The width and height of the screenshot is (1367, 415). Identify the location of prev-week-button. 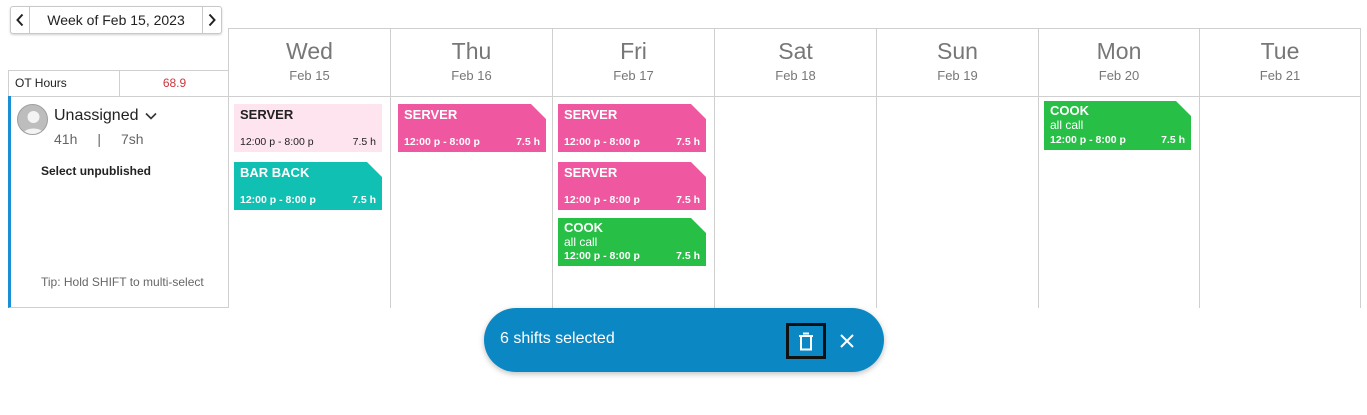
(20, 20).